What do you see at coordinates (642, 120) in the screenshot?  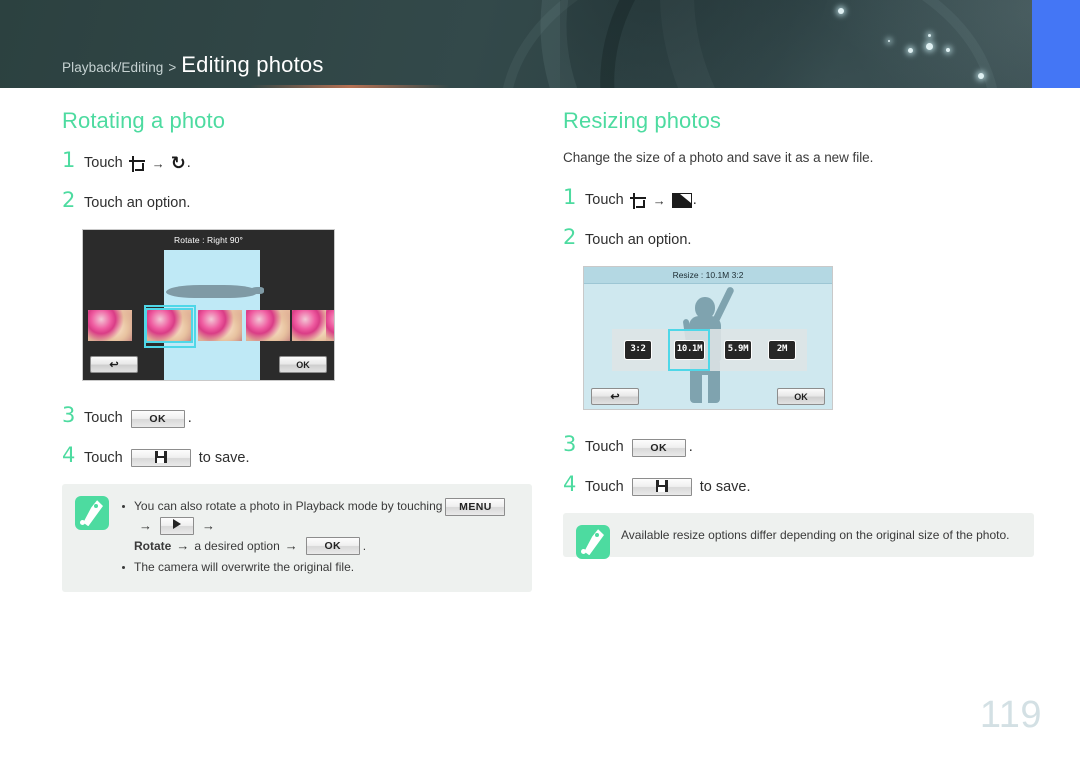 I see `section-title-resizing: Resizing photos` at bounding box center [642, 120].